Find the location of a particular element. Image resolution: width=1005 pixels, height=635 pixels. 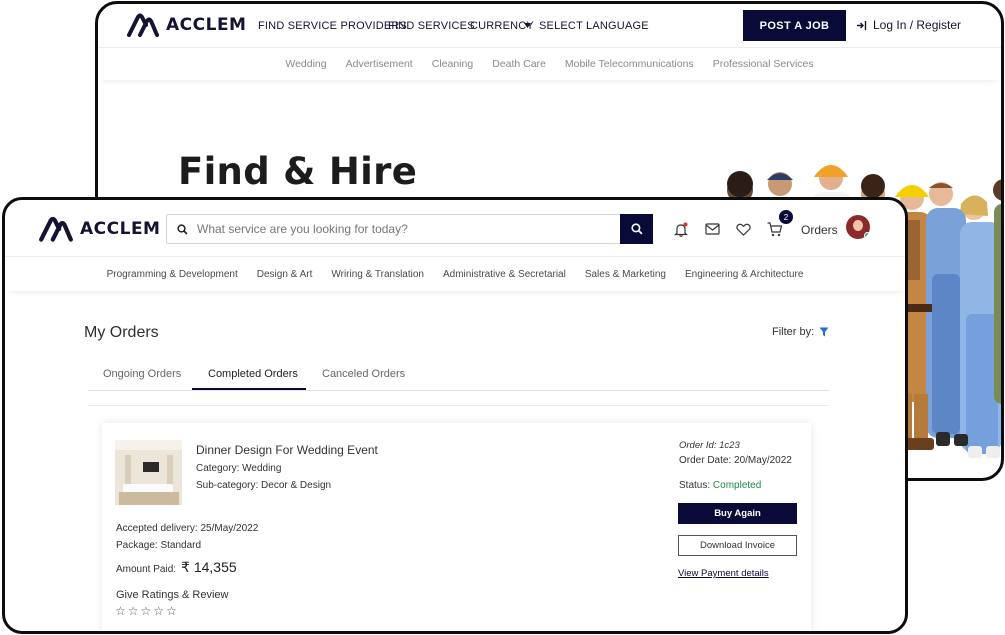

landing-category-cleaning: Cleaning is located at coordinates (452, 64).